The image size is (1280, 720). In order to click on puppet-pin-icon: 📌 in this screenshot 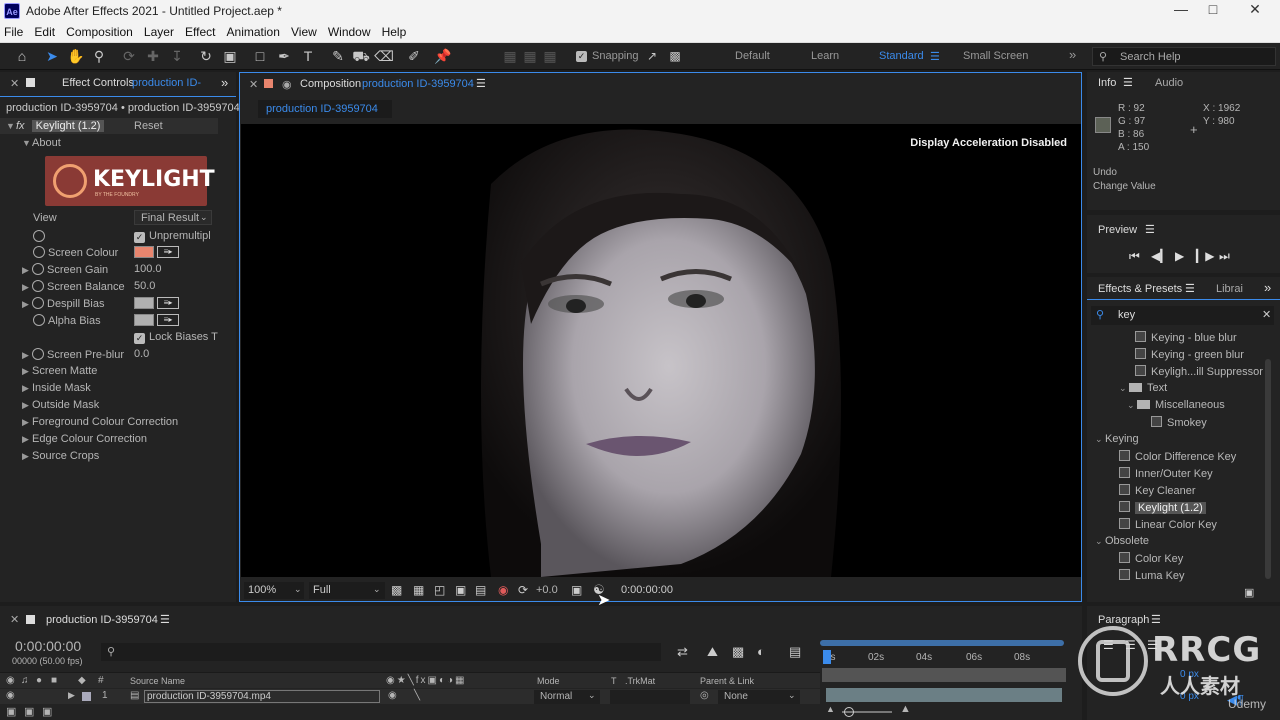, I will do `click(443, 56)`.